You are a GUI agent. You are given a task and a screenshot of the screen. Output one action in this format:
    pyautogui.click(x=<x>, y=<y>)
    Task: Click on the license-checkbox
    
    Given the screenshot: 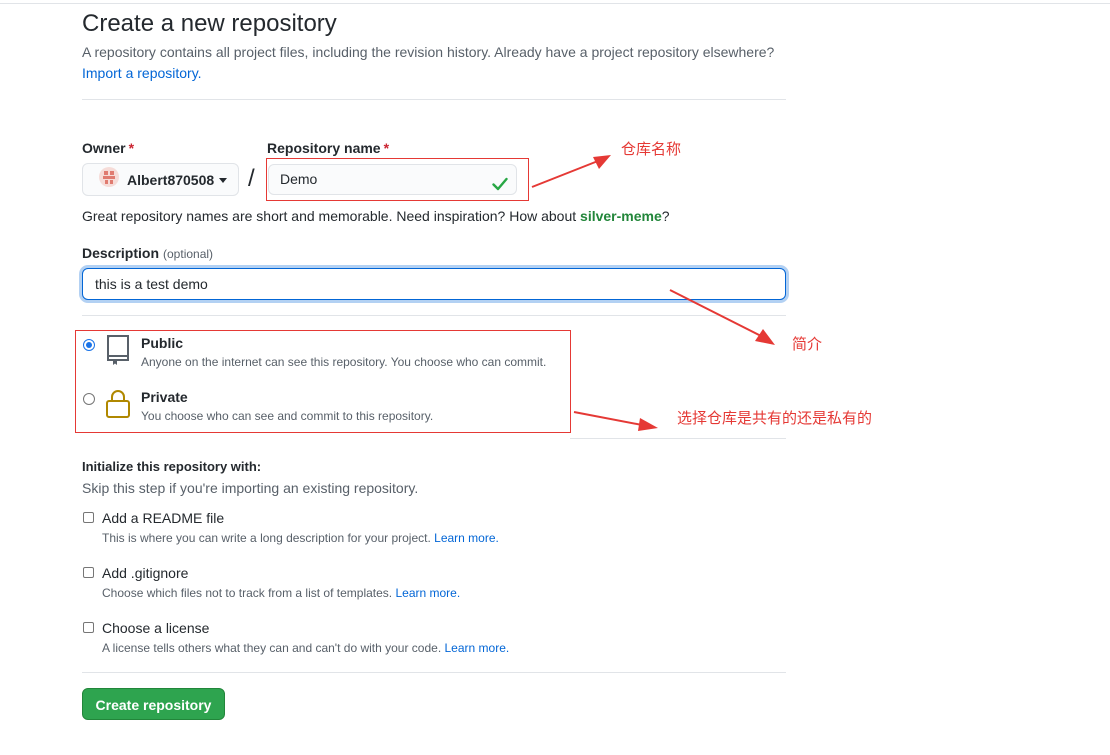 What is the action you would take?
    pyautogui.click(x=88, y=627)
    